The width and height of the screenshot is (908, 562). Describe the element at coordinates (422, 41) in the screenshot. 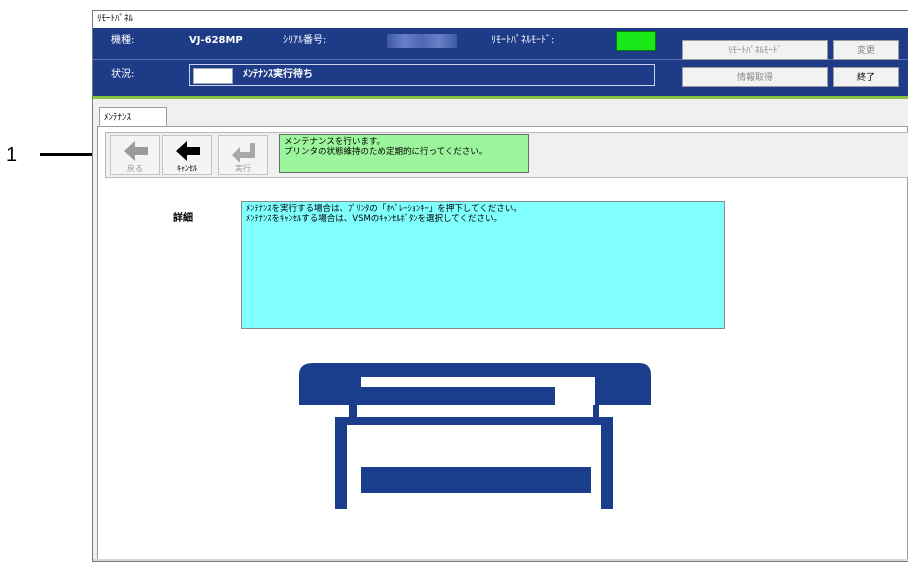

I see `serial-value-redacted` at that location.